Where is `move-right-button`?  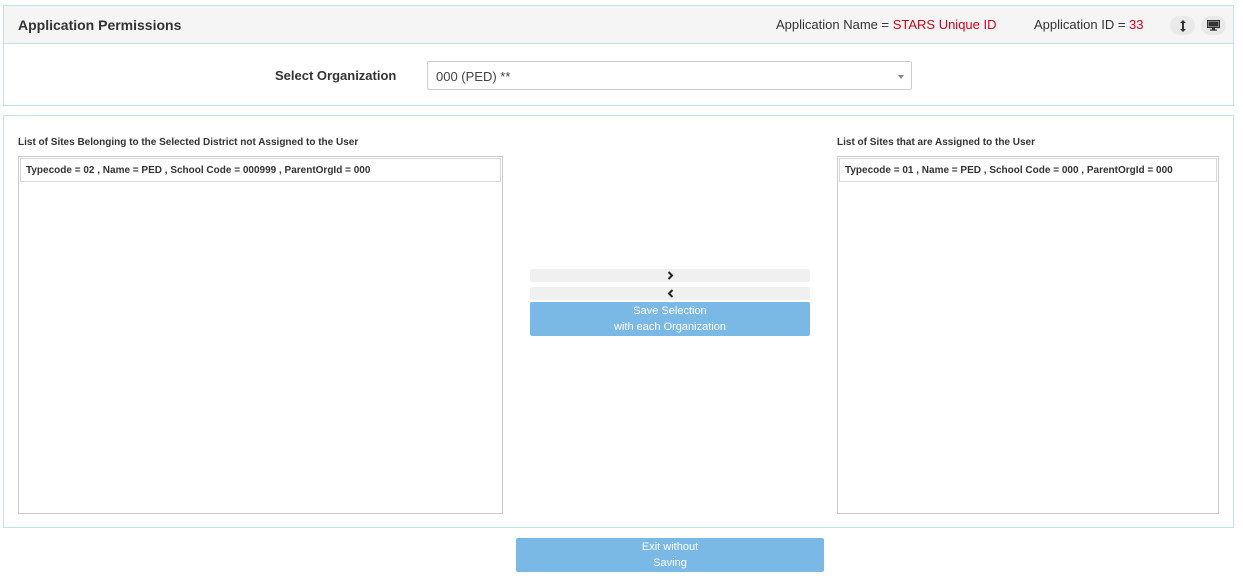
move-right-button is located at coordinates (670, 275).